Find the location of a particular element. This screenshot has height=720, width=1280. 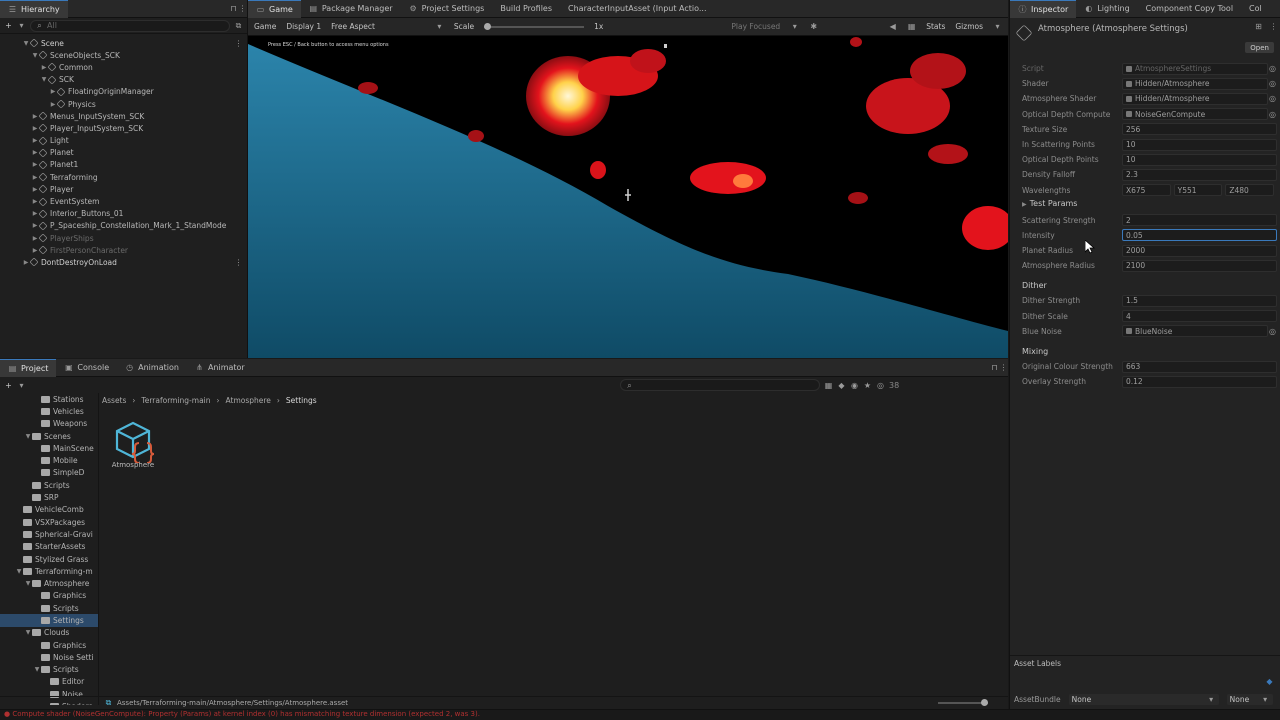

tab-inspector-2: Component Copy Tool is located at coordinates (1189, 9).